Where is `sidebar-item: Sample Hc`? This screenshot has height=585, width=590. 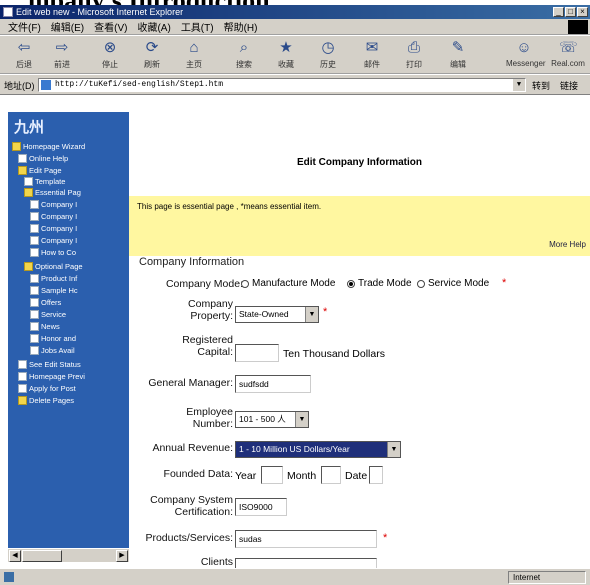 sidebar-item: Sample Hc is located at coordinates (54, 290).